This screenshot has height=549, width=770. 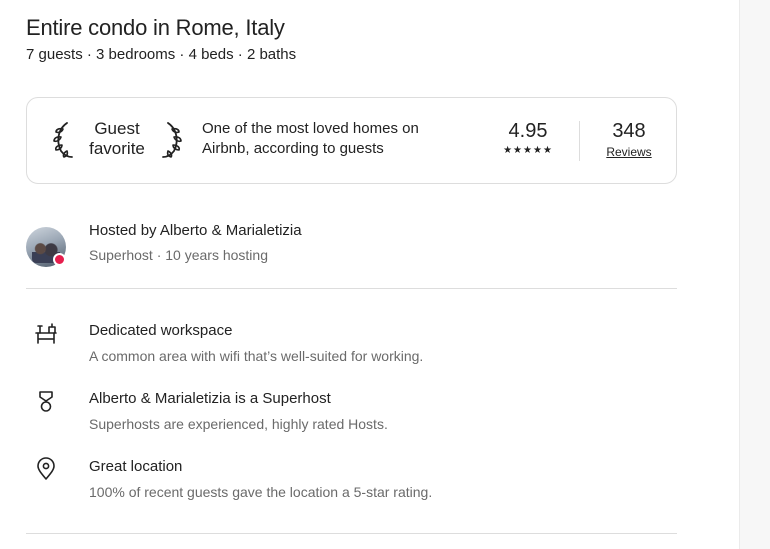 I want to click on highlight-title: Dedicated workspace, so click(x=161, y=330).